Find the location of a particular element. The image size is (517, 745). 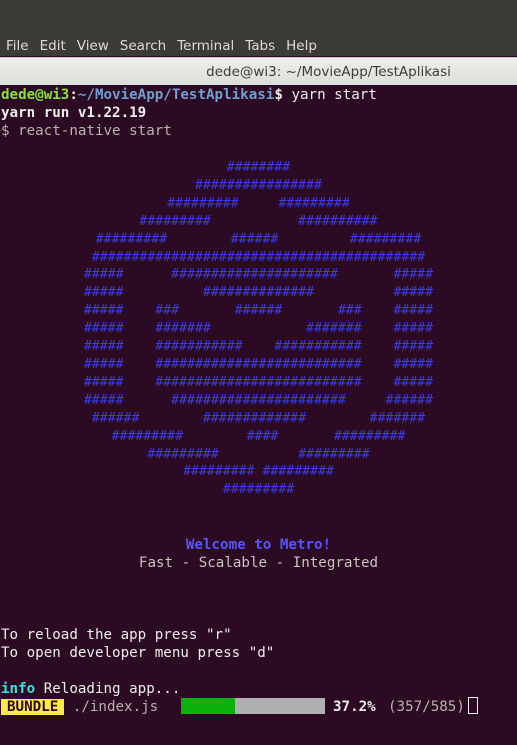

menu-tabs: Tabs is located at coordinates (259, 46).